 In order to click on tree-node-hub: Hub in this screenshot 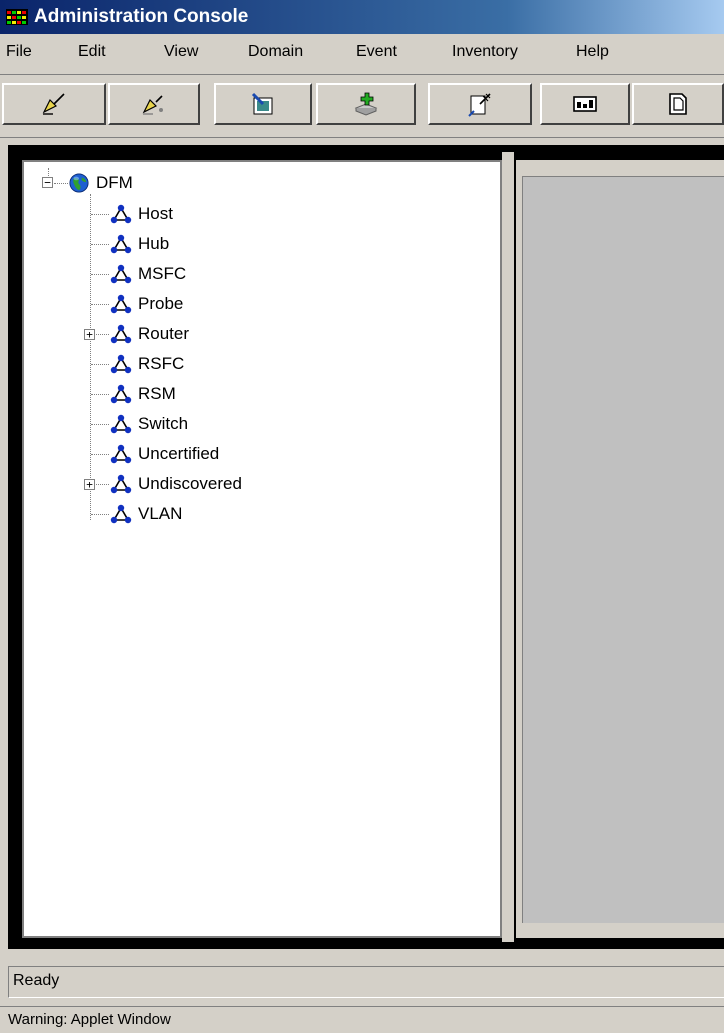, I will do `click(139, 244)`.